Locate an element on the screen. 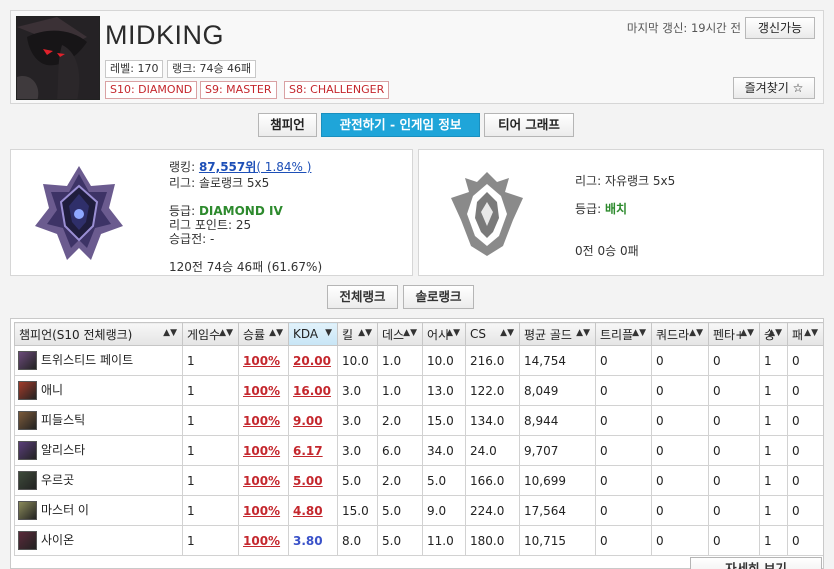 The width and height of the screenshot is (834, 569). assists-cell-value: 34.0 is located at coordinates (440, 450).